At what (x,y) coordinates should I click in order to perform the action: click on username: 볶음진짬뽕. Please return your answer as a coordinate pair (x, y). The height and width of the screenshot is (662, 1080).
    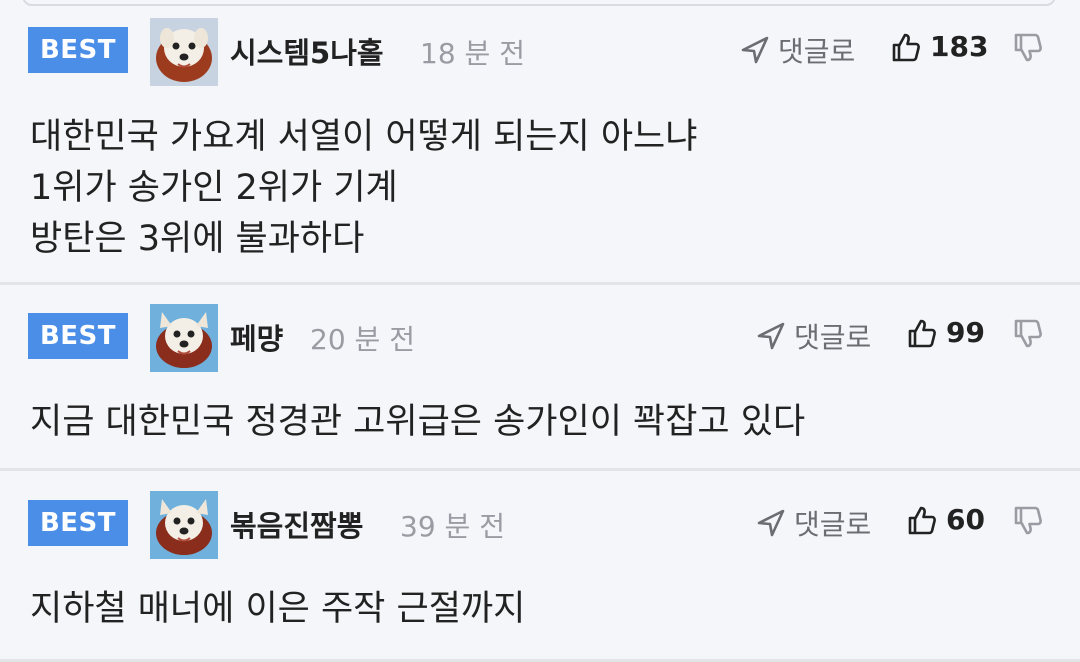
    Looking at the image, I should click on (296, 524).